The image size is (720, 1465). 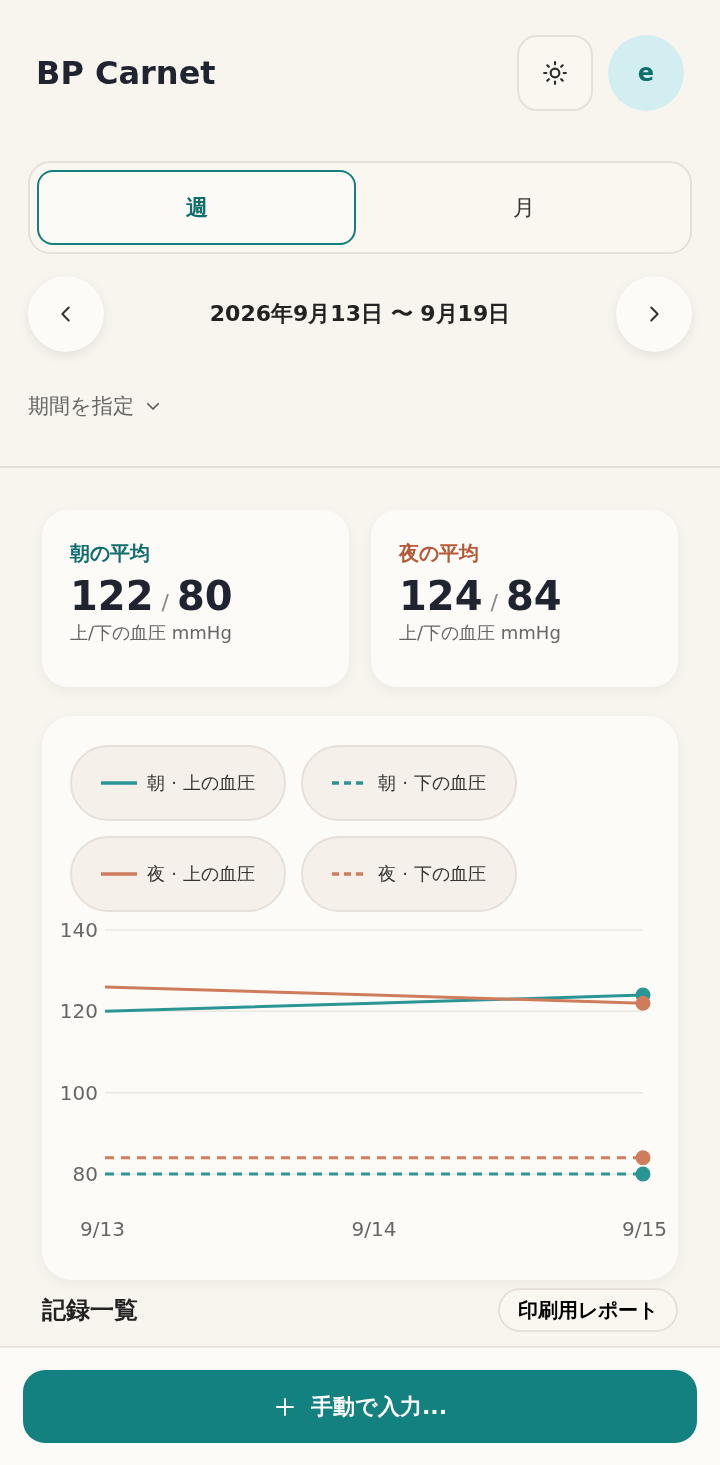 What do you see at coordinates (588, 1310) in the screenshot?
I see `print-report-button: 印刷用レポート` at bounding box center [588, 1310].